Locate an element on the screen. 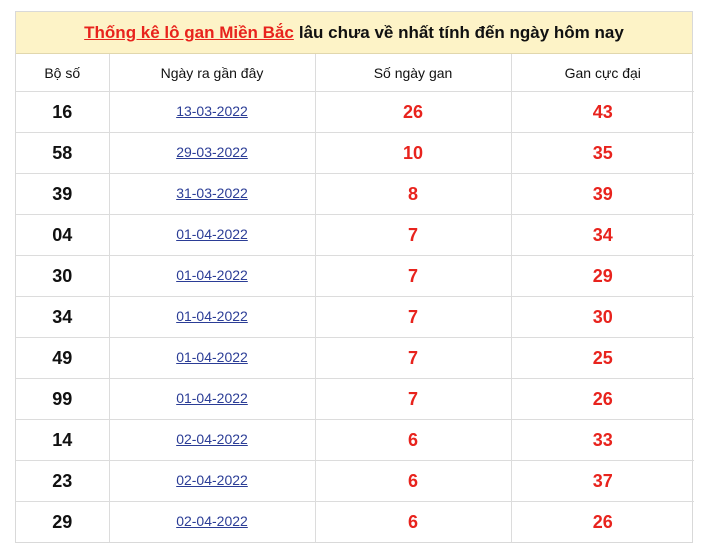 The width and height of the screenshot is (708, 543). cell-number: 39 is located at coordinates (63, 194).